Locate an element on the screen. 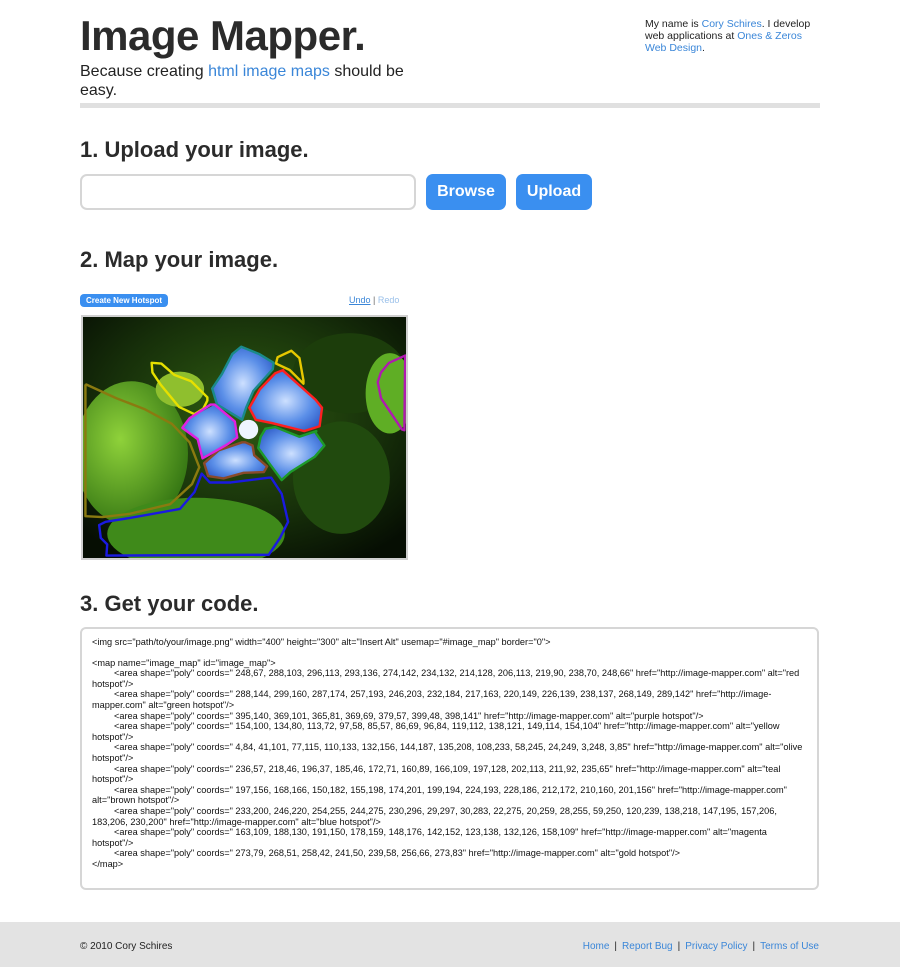  author-link: Cory Schires is located at coordinates (732, 24).